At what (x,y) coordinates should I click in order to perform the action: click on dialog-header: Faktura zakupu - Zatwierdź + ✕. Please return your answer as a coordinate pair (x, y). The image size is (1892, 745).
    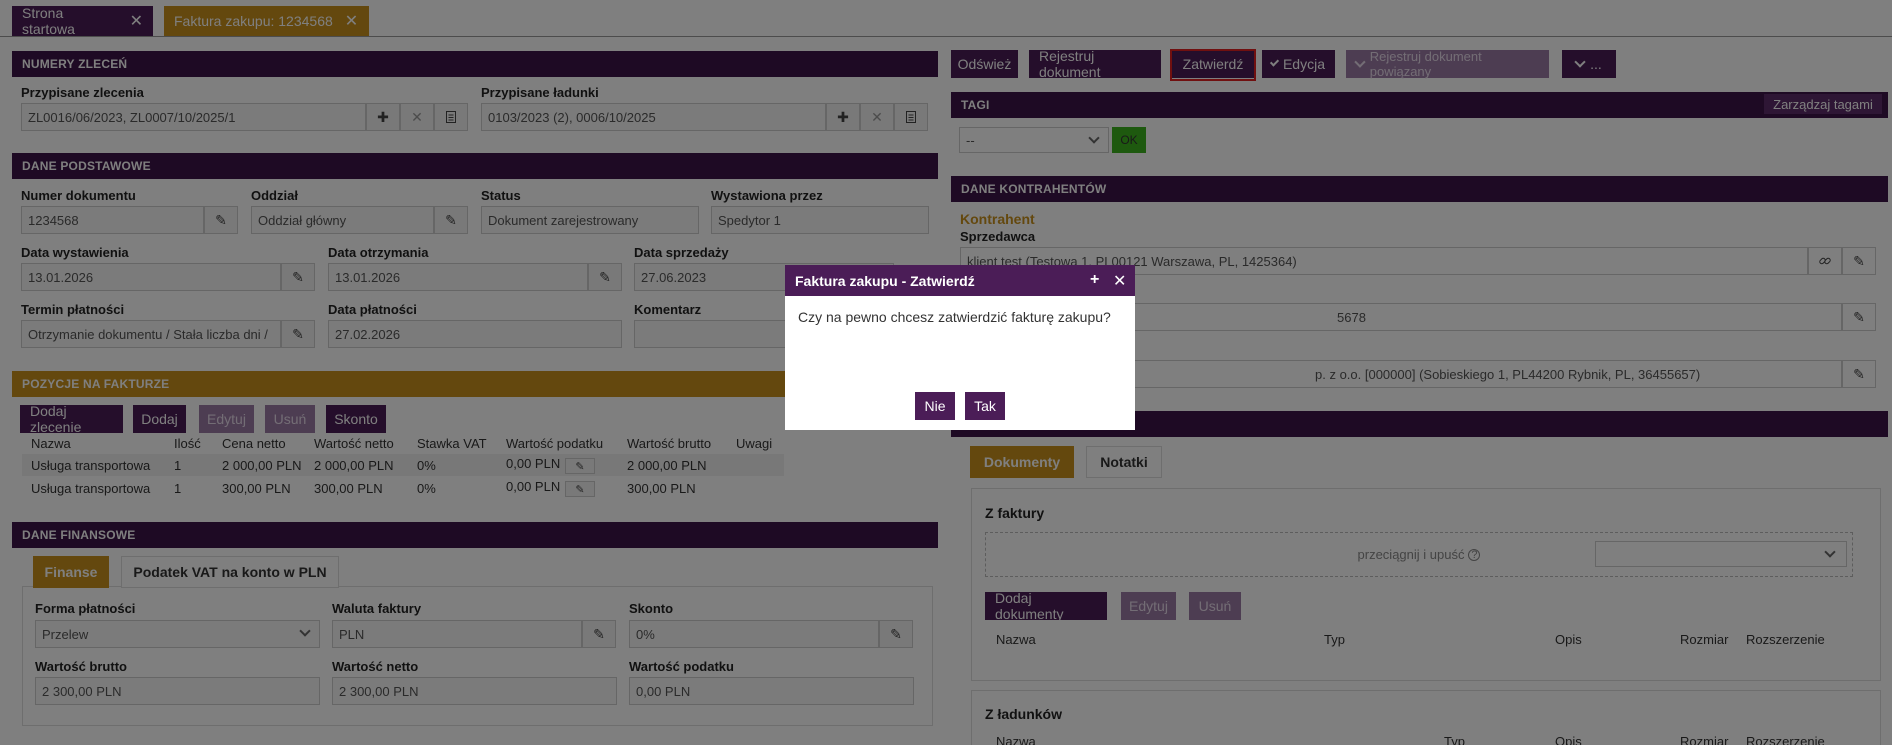
    Looking at the image, I should click on (960, 280).